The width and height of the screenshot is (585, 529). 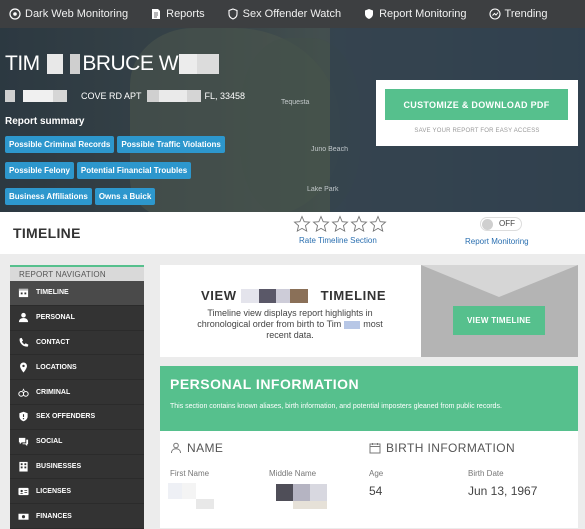 What do you see at coordinates (487, 224) in the screenshot?
I see `toggle-knob` at bounding box center [487, 224].